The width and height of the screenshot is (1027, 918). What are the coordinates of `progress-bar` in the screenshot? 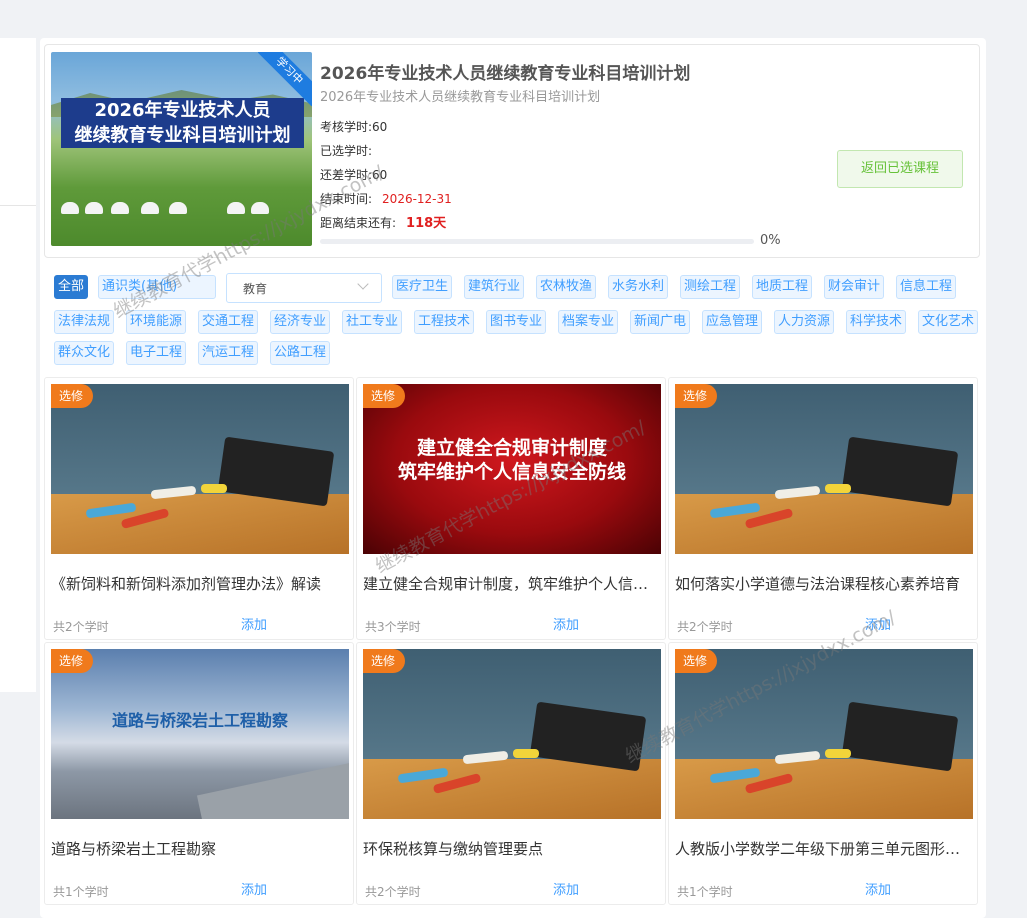 It's located at (537, 241).